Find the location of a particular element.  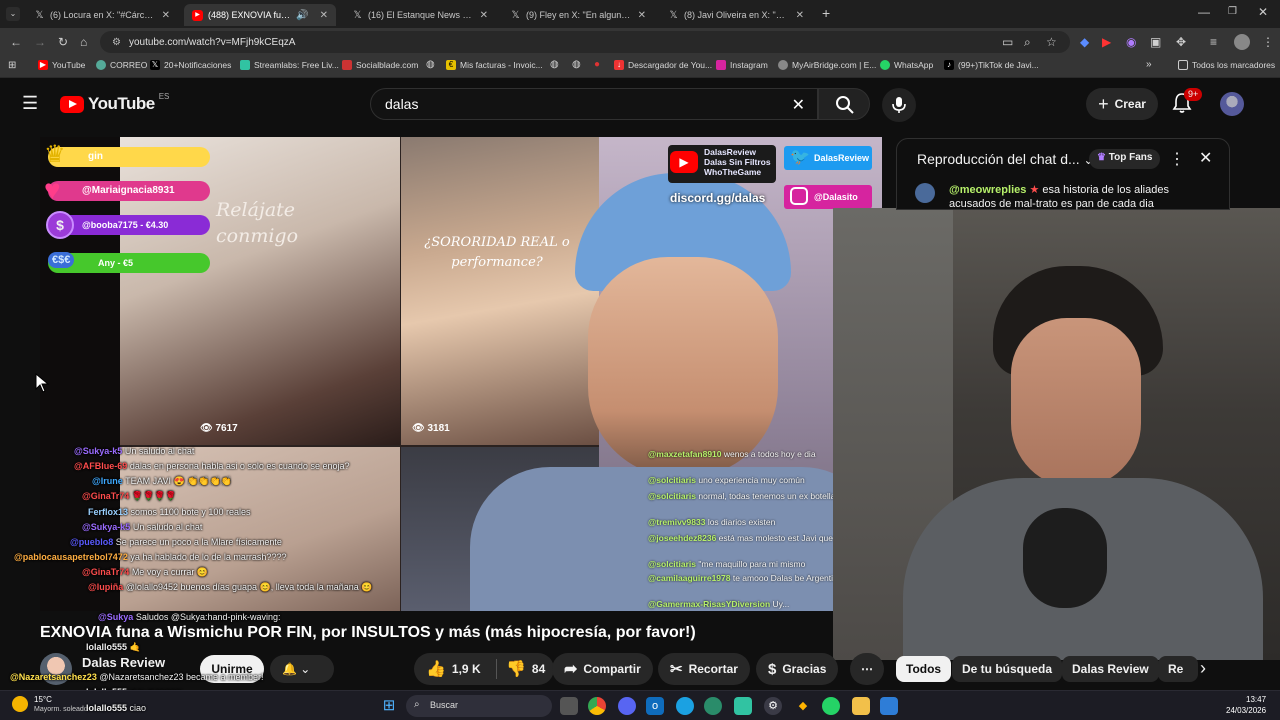

audio-icon: 🔊 is located at coordinates (302, 15).